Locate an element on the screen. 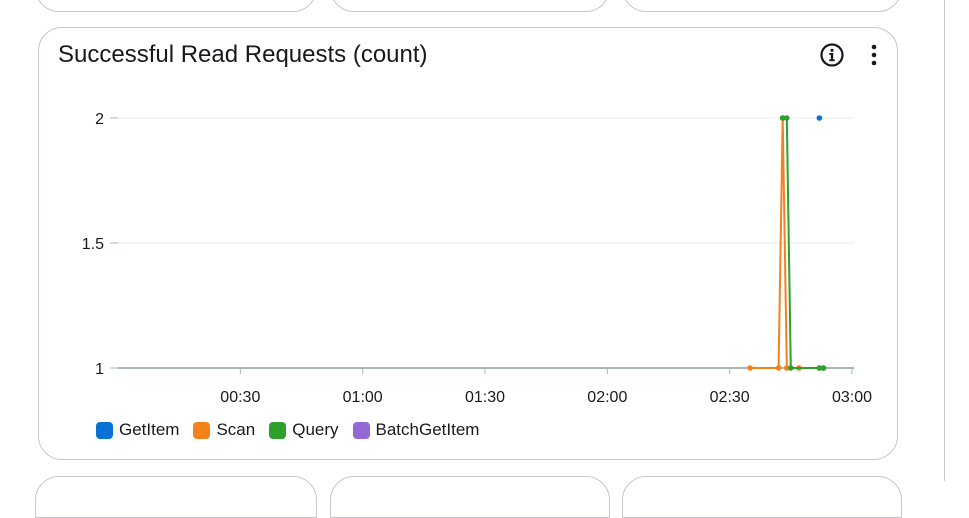  y-axis-ticks: 11.52 is located at coordinates (100, 244).